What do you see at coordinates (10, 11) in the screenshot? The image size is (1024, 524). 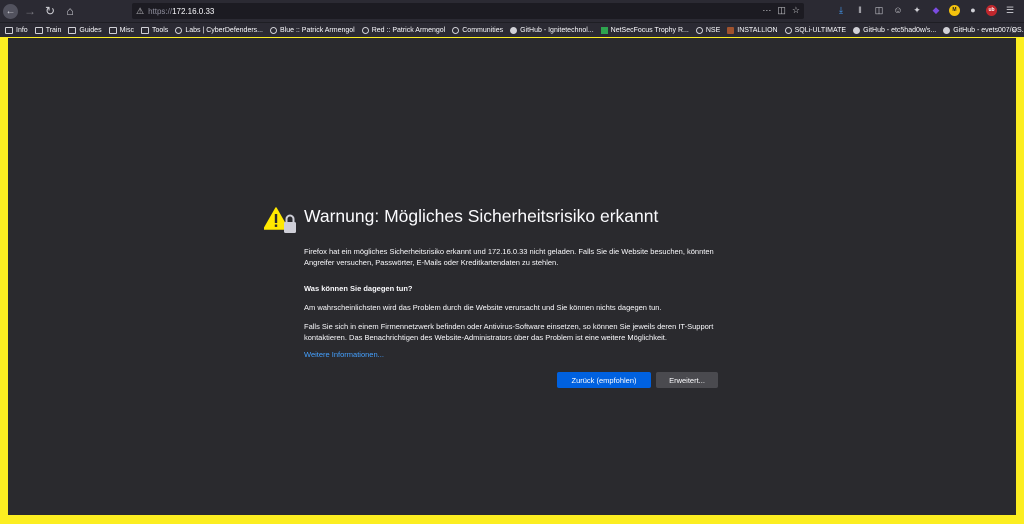 I see `back-button: ←` at bounding box center [10, 11].